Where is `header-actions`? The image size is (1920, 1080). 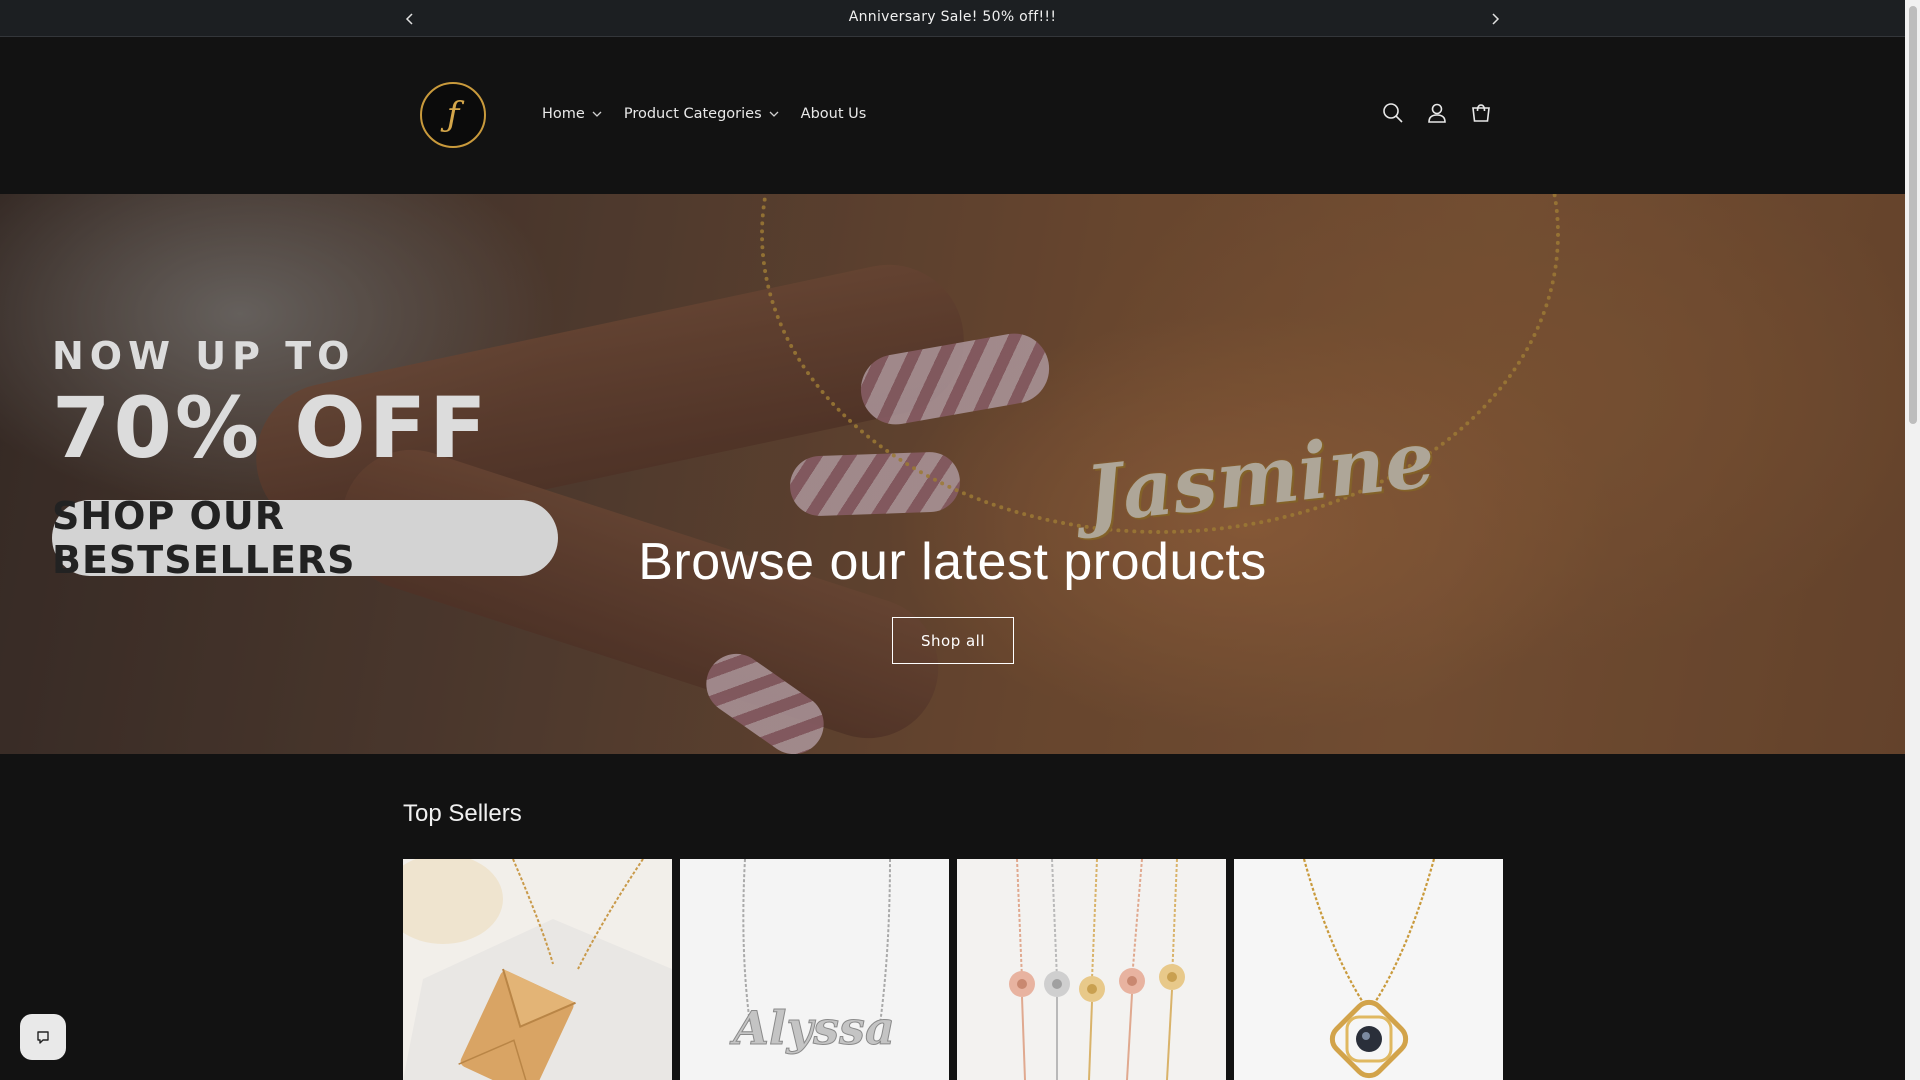 header-actions is located at coordinates (1437, 113).